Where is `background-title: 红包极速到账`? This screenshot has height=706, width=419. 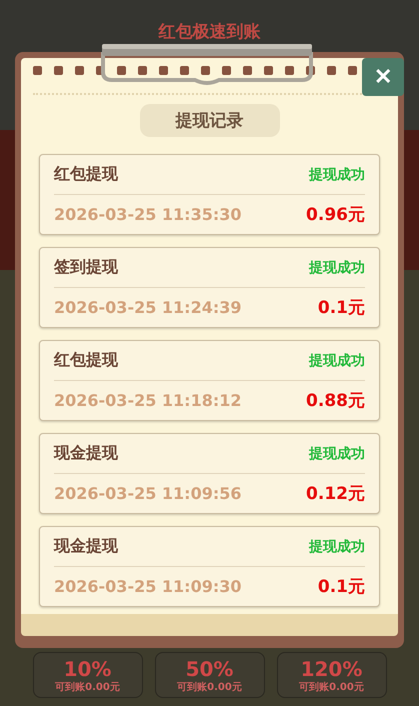
background-title: 红包极速到账 is located at coordinates (209, 32).